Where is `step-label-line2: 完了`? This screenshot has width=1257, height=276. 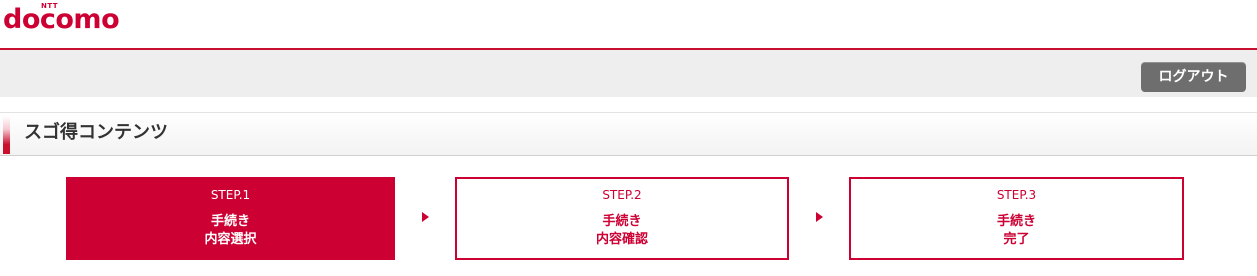 step-label-line2: 完了 is located at coordinates (1016, 239).